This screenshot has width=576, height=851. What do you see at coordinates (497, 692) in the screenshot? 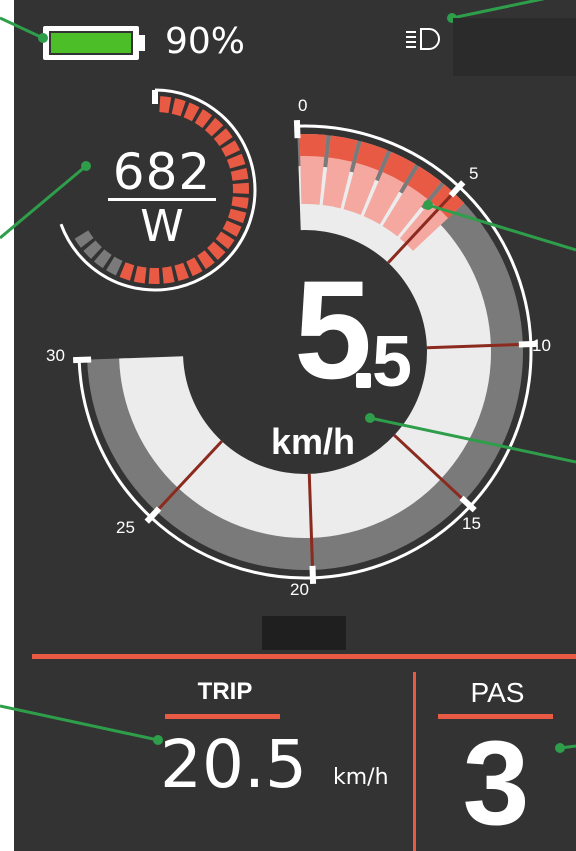
I see `pas-label: PAS` at bounding box center [497, 692].